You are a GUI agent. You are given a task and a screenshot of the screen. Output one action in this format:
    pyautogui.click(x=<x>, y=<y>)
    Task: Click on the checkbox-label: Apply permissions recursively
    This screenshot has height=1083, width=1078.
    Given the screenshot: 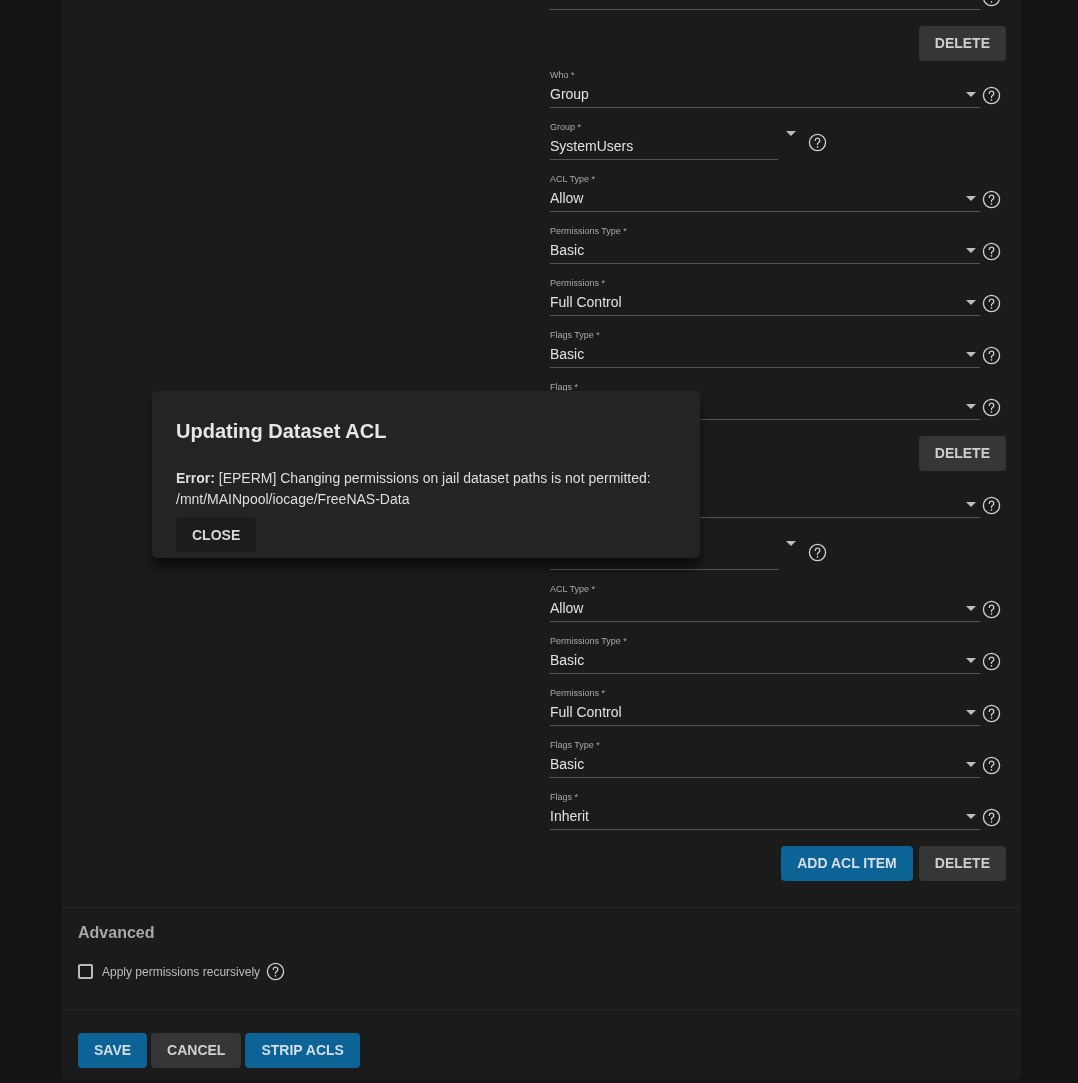 What is the action you would take?
    pyautogui.click(x=181, y=972)
    